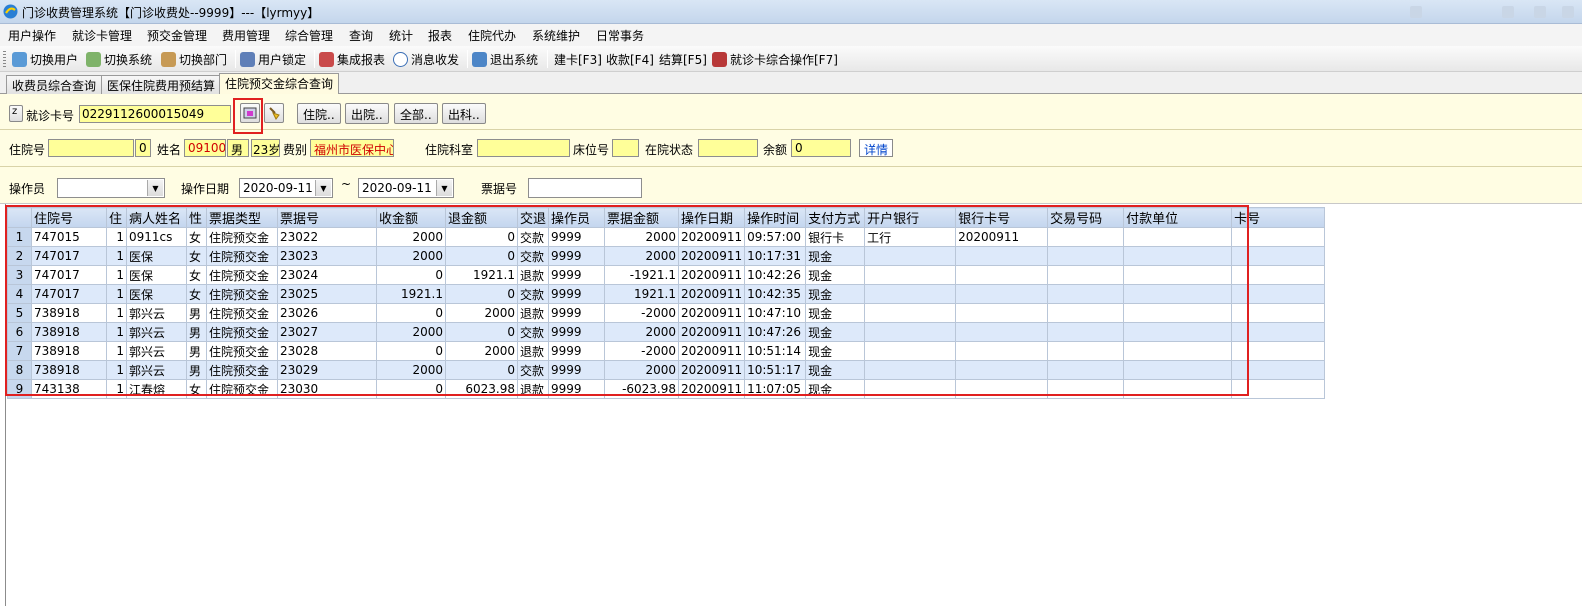 The height and width of the screenshot is (606, 1582). What do you see at coordinates (426, 59) in the screenshot?
I see `messages-button: 消息收发` at bounding box center [426, 59].